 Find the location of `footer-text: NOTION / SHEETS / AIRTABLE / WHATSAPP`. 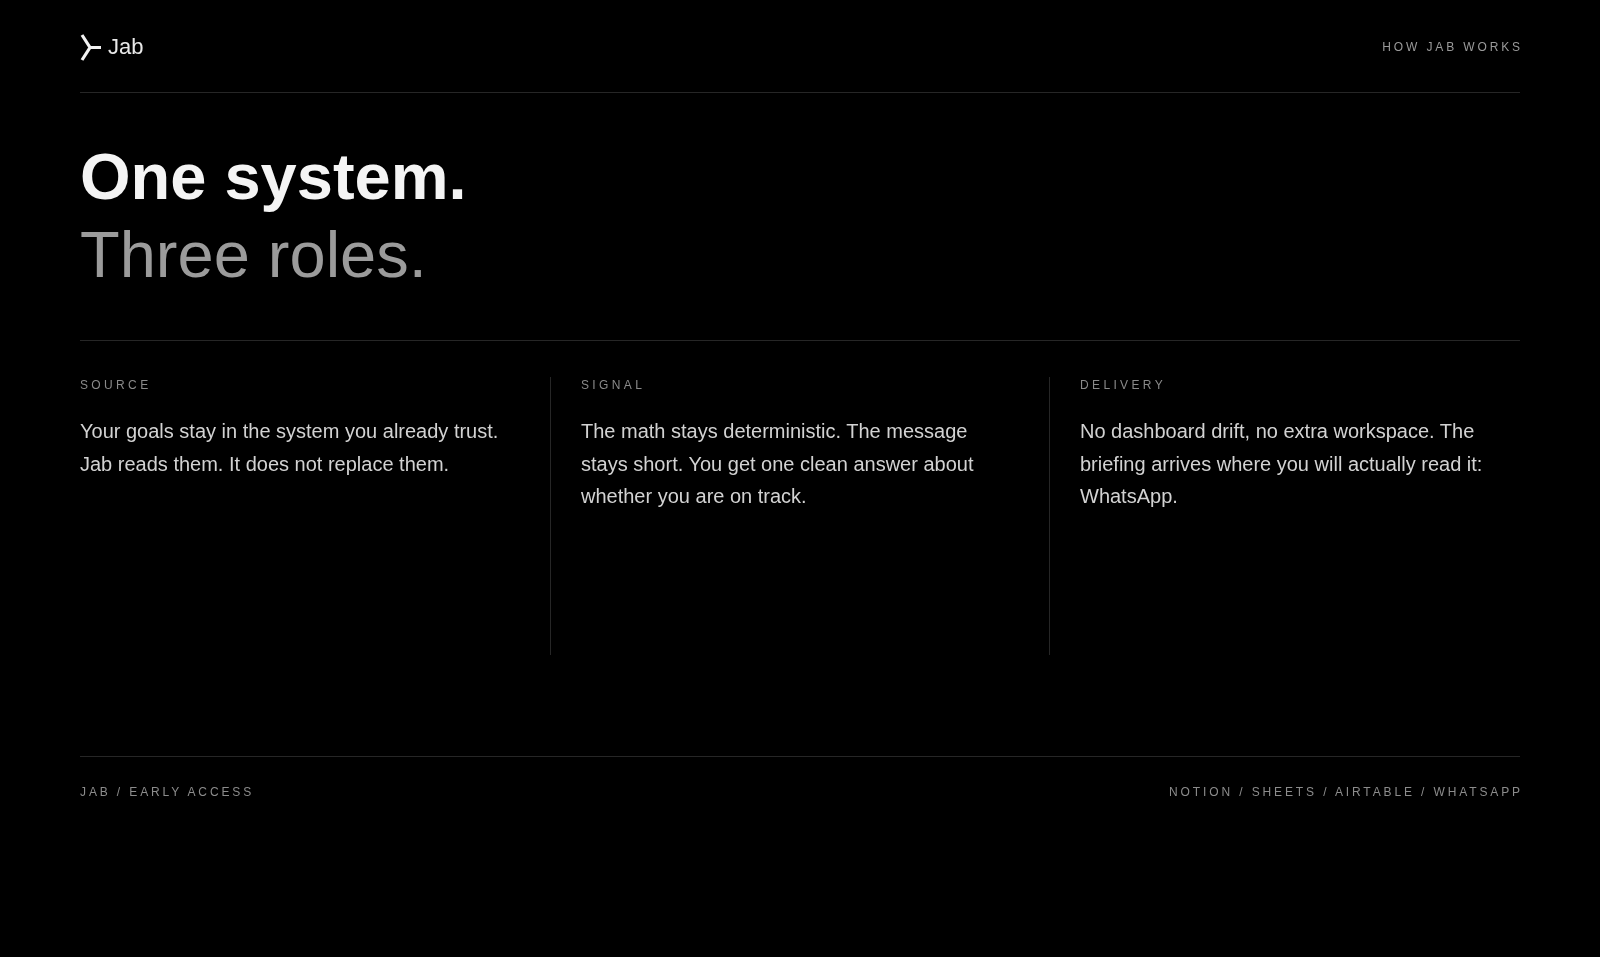

footer-text: NOTION / SHEETS / AIRTABLE / WHATSAPP is located at coordinates (1346, 792).